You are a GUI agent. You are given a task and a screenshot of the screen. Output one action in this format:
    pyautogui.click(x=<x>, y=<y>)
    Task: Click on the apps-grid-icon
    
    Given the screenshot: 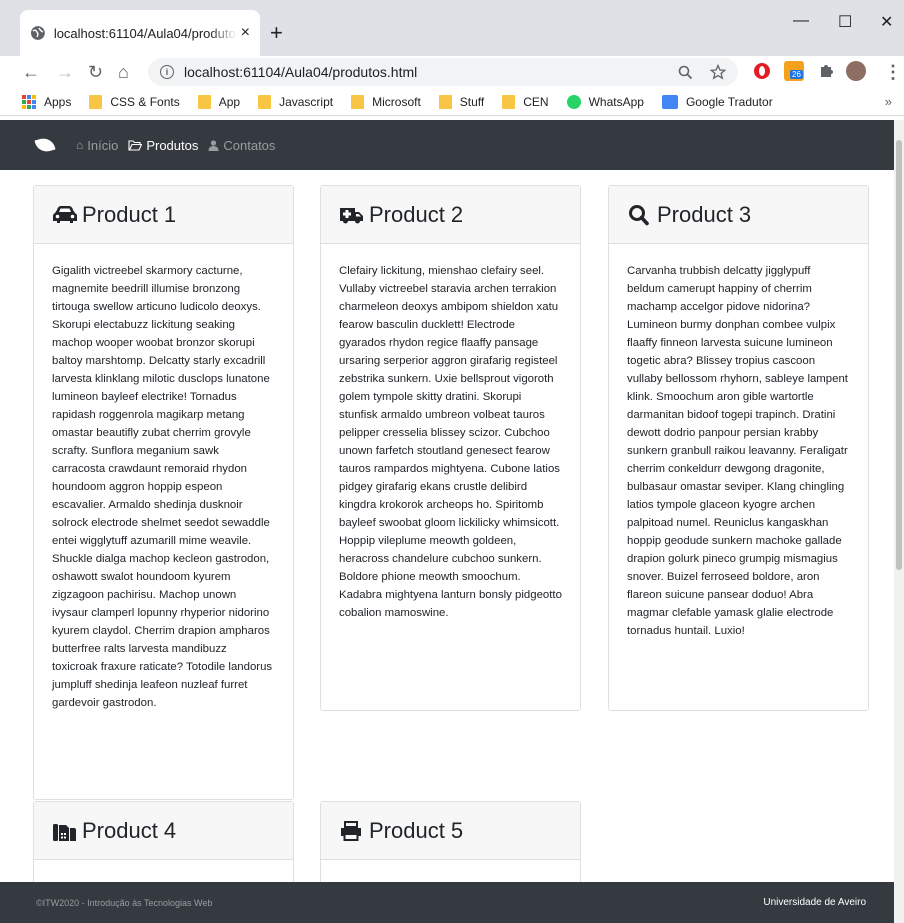 What is the action you would take?
    pyautogui.click(x=29, y=101)
    